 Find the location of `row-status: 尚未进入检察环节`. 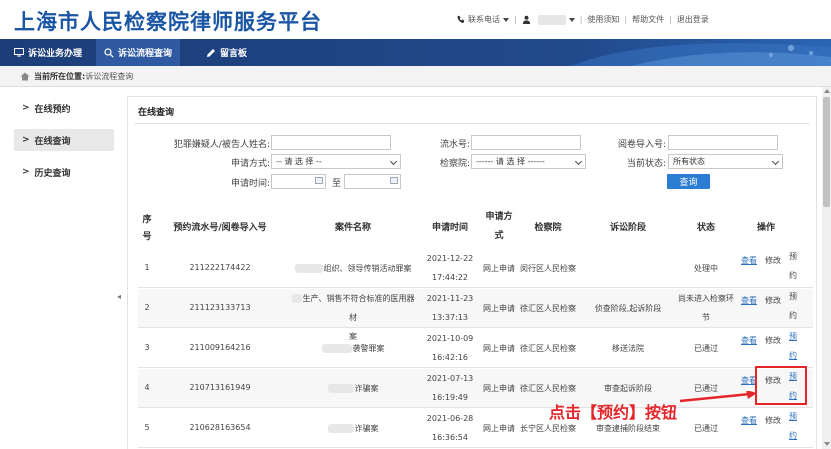

row-status: 尚未进入检察环节 is located at coordinates (706, 308).